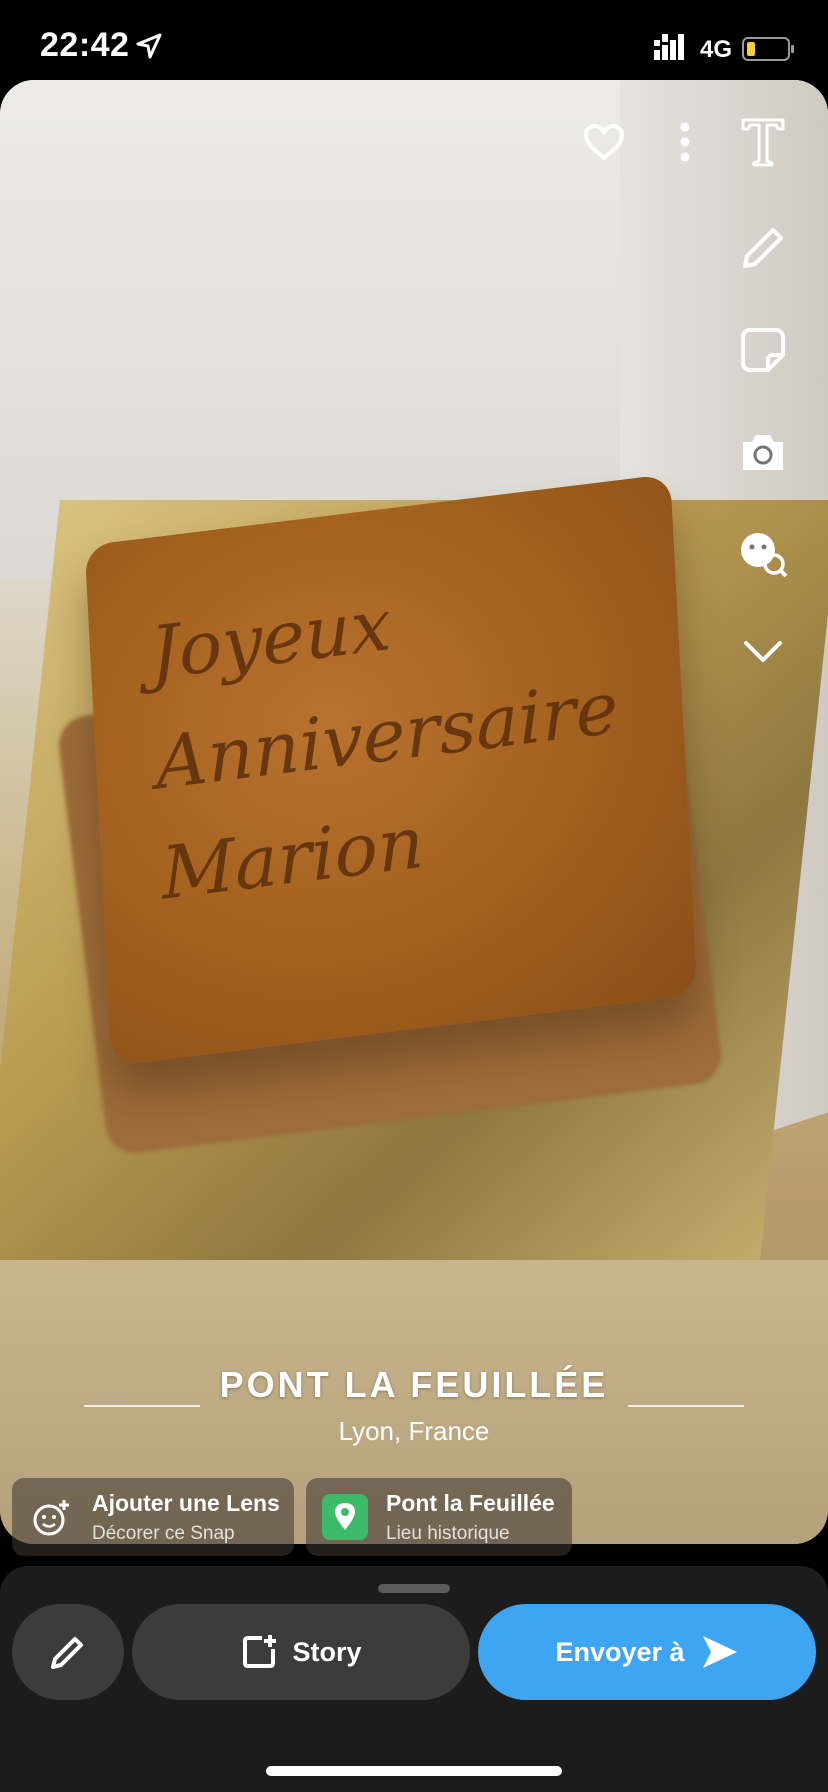 The height and width of the screenshot is (1792, 828). I want to click on story-button: Story, so click(301, 1652).